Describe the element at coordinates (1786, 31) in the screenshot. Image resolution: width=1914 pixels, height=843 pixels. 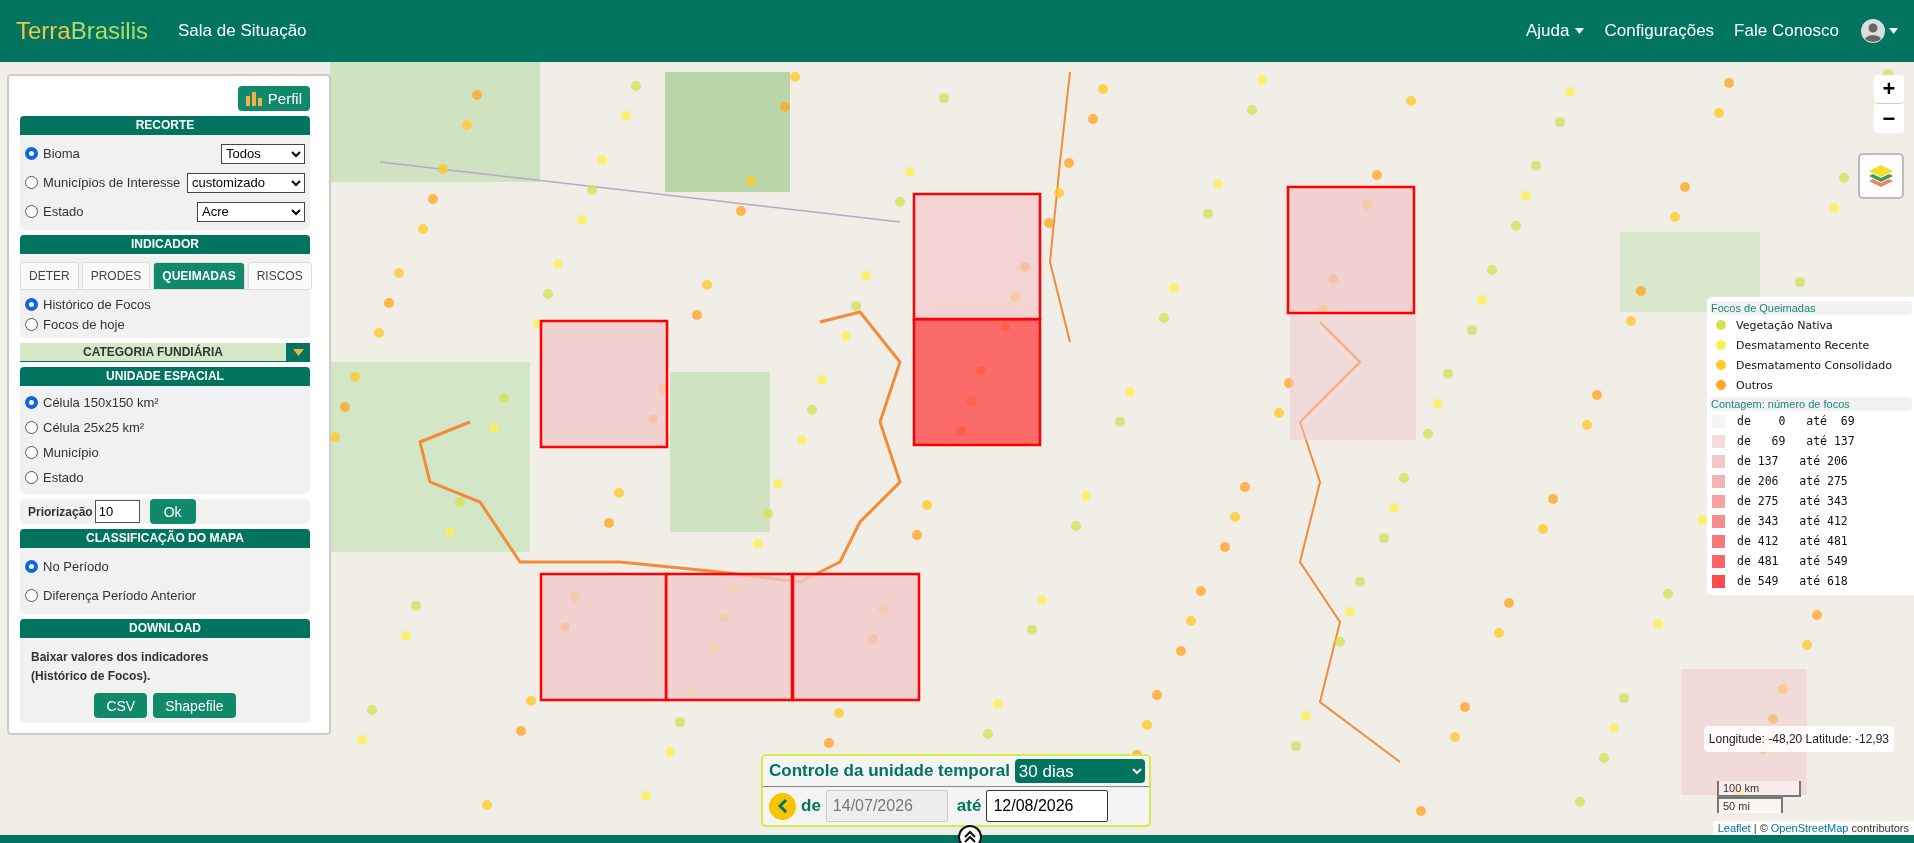
I see `nav-link: Fale Conosco` at that location.